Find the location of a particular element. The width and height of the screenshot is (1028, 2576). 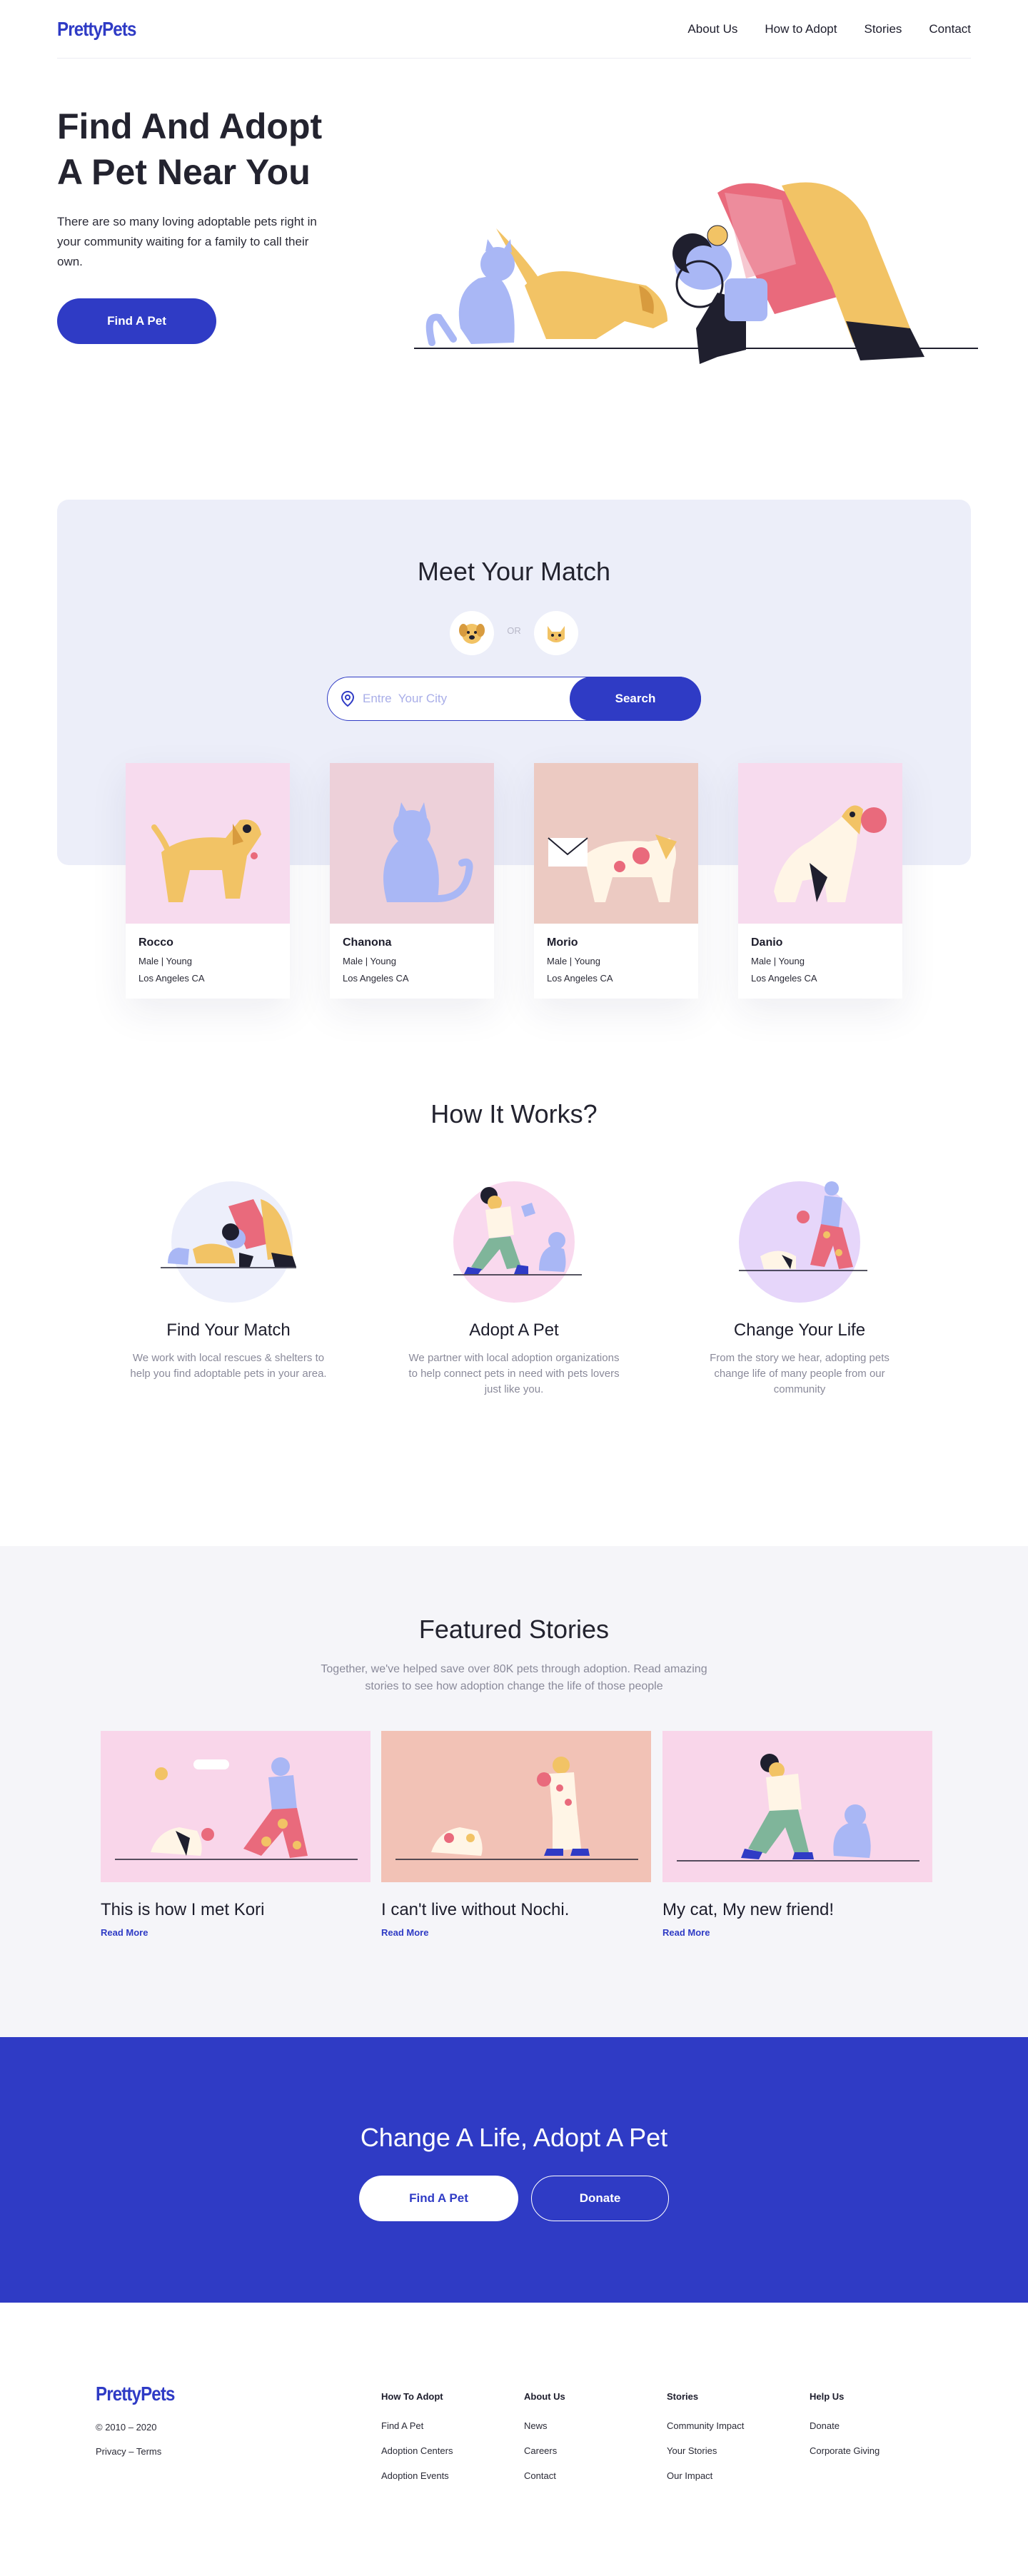

footer-col-title: Help Us is located at coordinates (827, 2396).